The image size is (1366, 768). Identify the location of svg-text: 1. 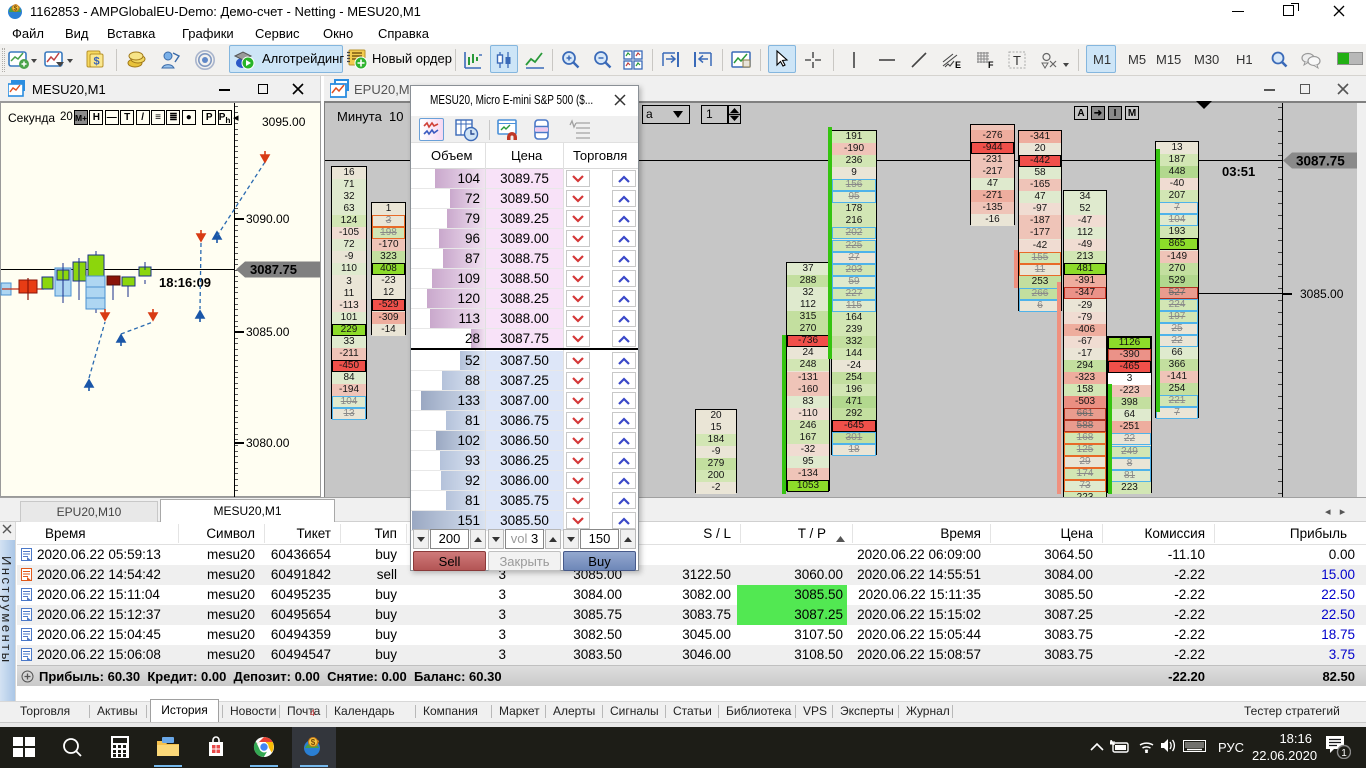
(1344, 753).